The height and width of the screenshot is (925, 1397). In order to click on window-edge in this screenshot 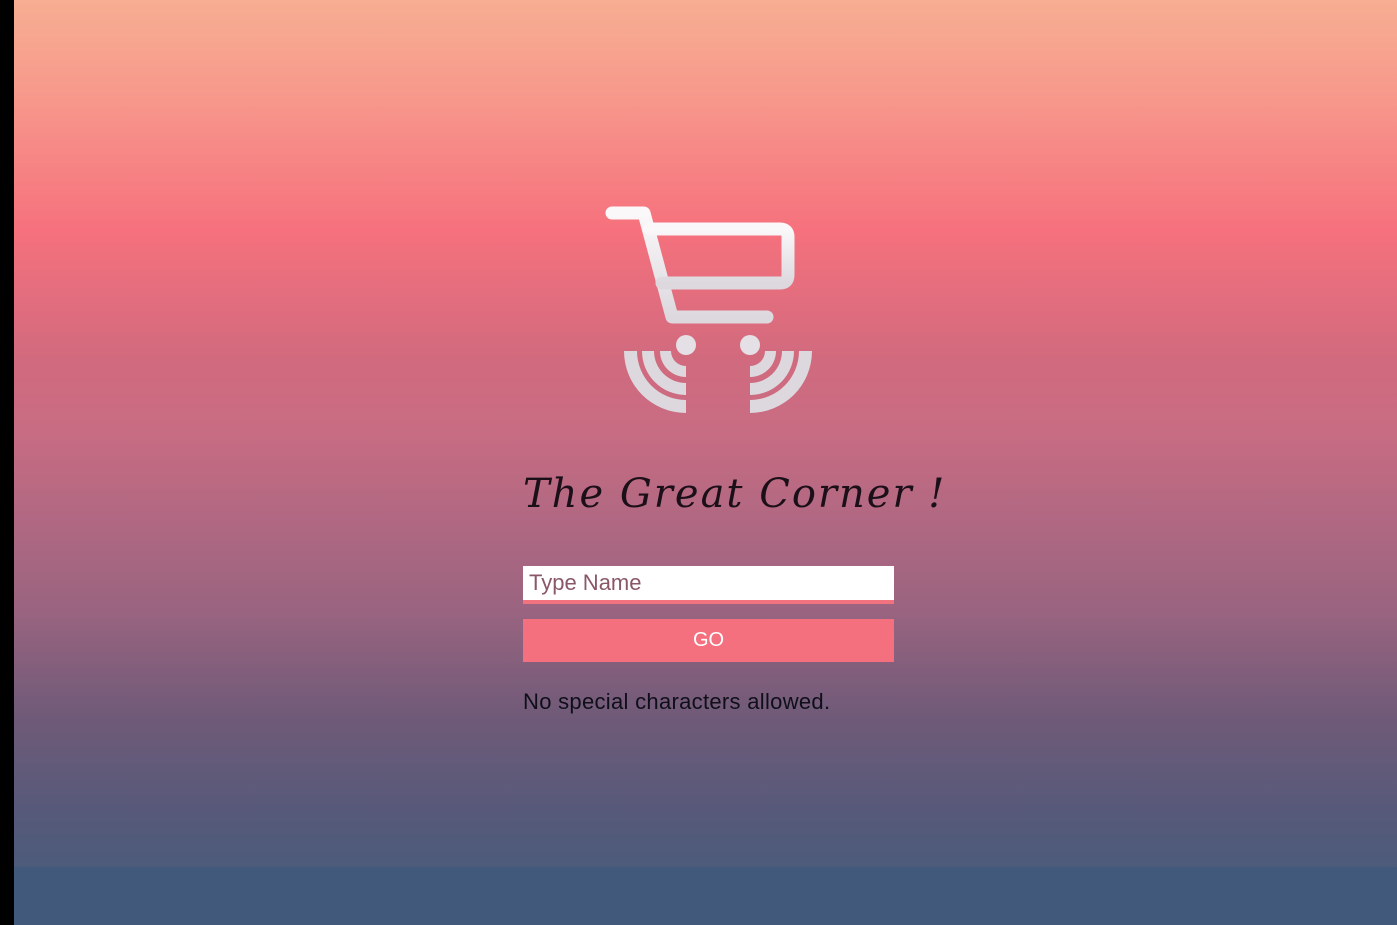, I will do `click(7, 462)`.